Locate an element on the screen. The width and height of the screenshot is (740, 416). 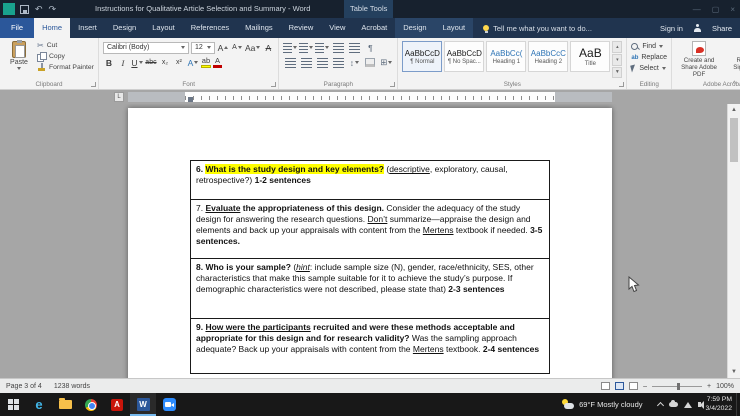
zoom-slider is located at coordinates (677, 386).